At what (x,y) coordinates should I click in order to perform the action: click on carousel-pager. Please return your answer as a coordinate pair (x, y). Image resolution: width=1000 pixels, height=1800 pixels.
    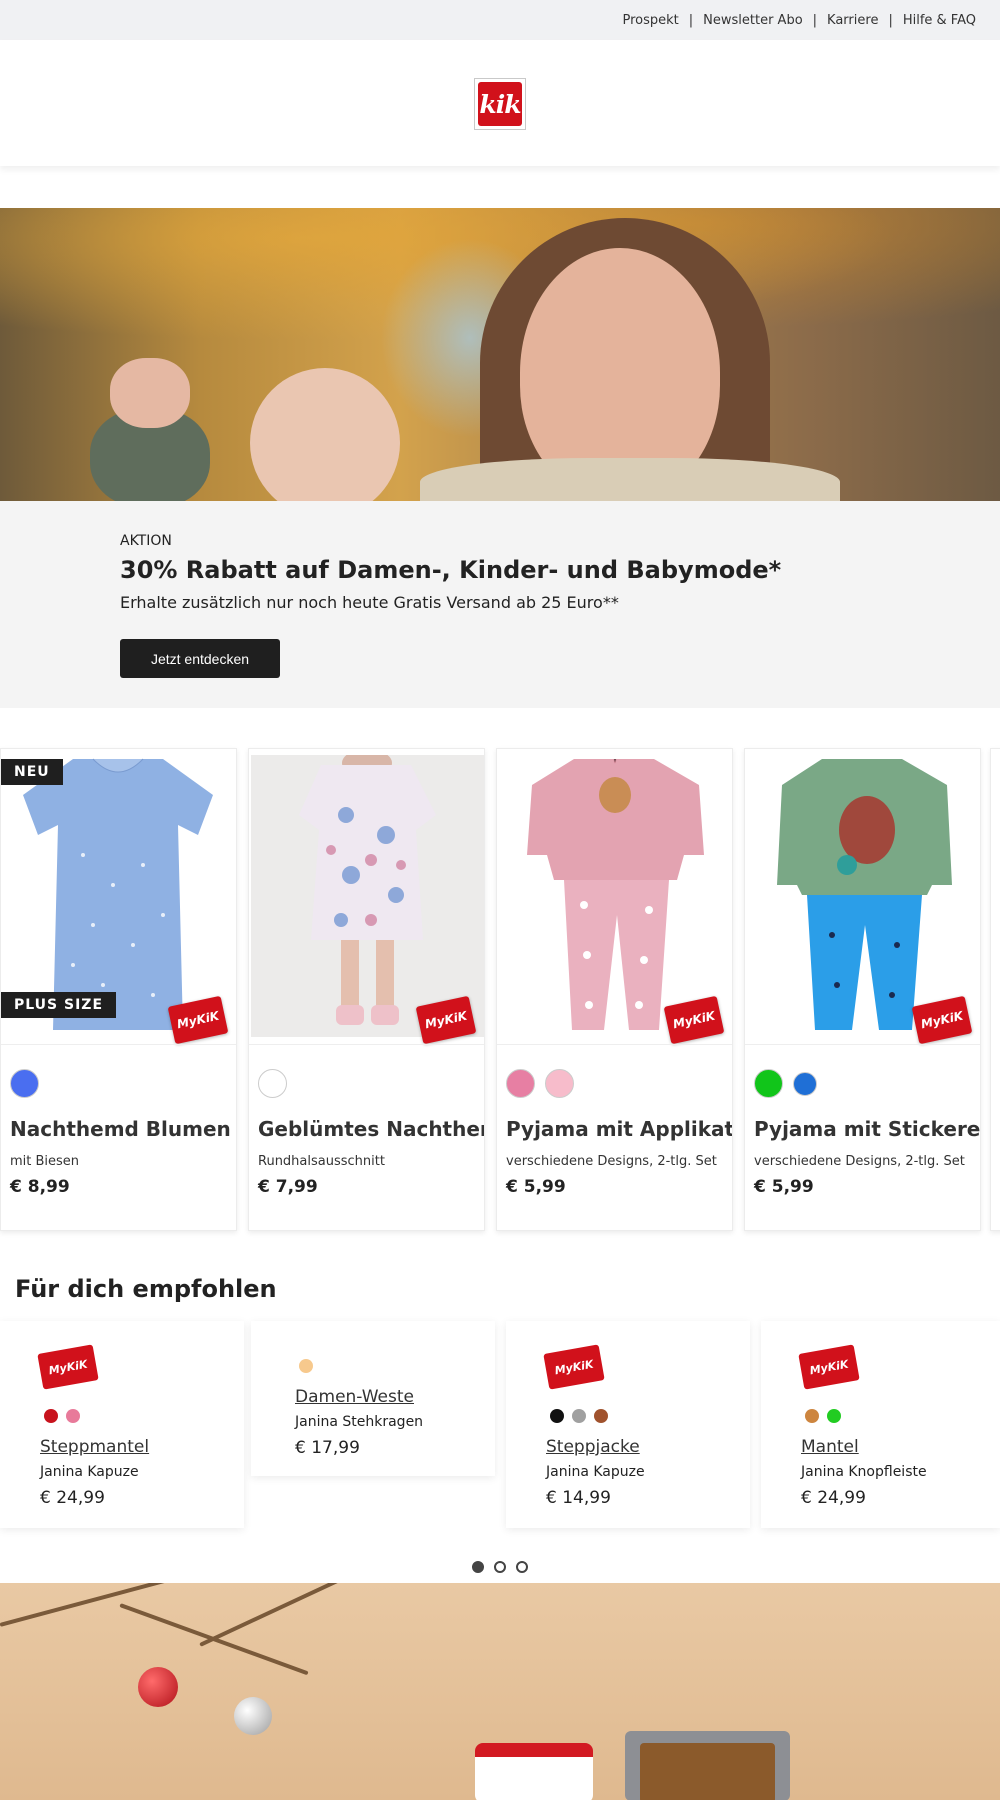
    Looking at the image, I should click on (500, 1567).